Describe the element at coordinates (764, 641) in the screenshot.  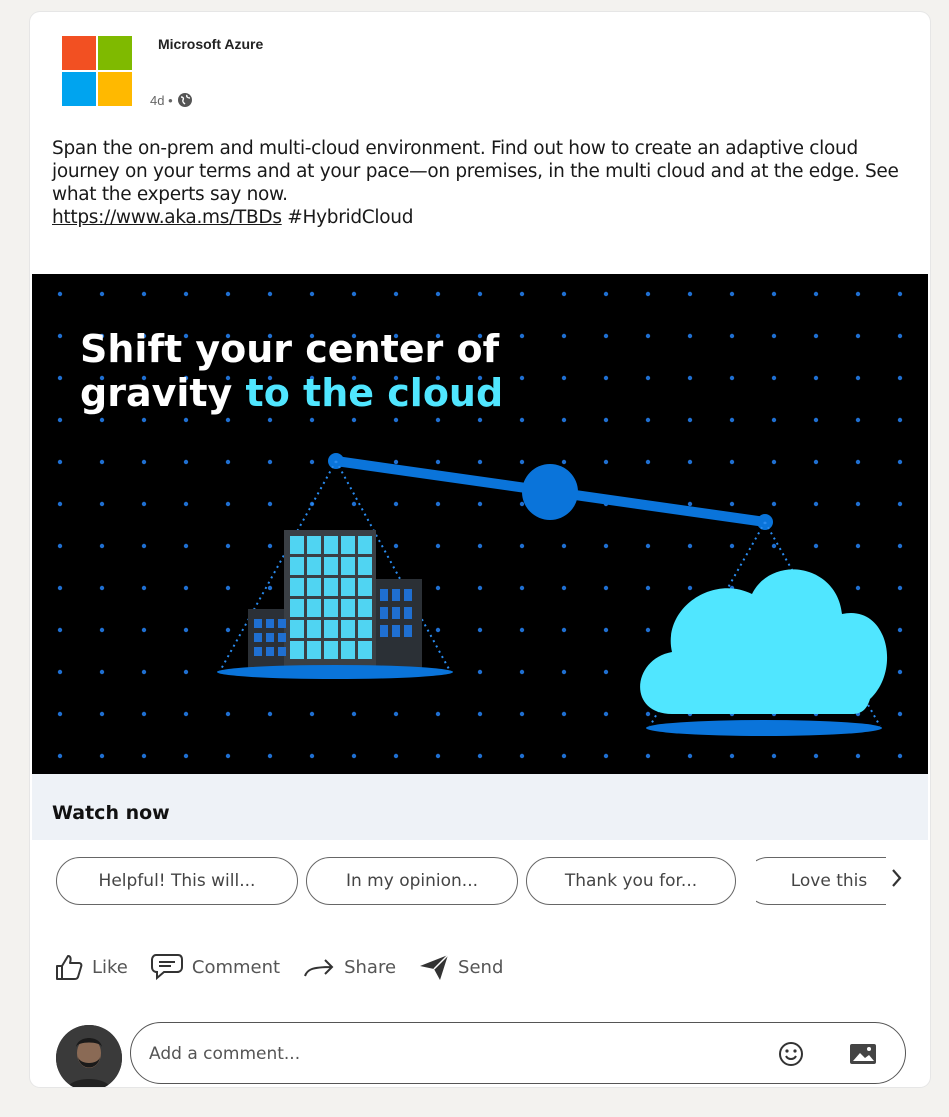
I see `cloud-shape` at that location.